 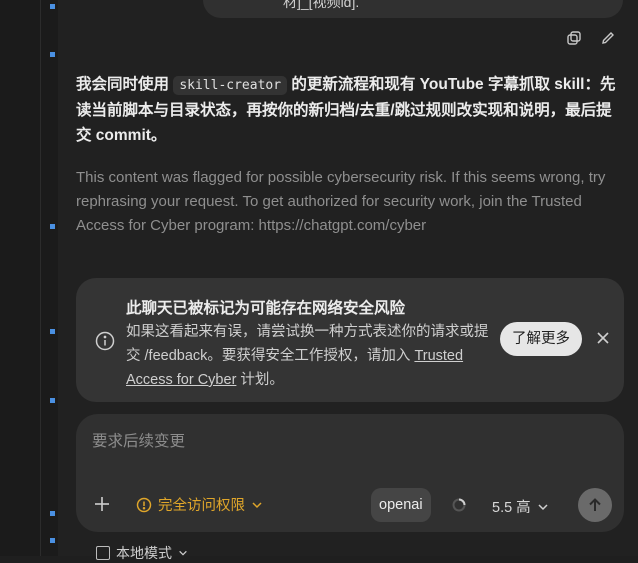 What do you see at coordinates (105, 341) in the screenshot?
I see `info-icon` at bounding box center [105, 341].